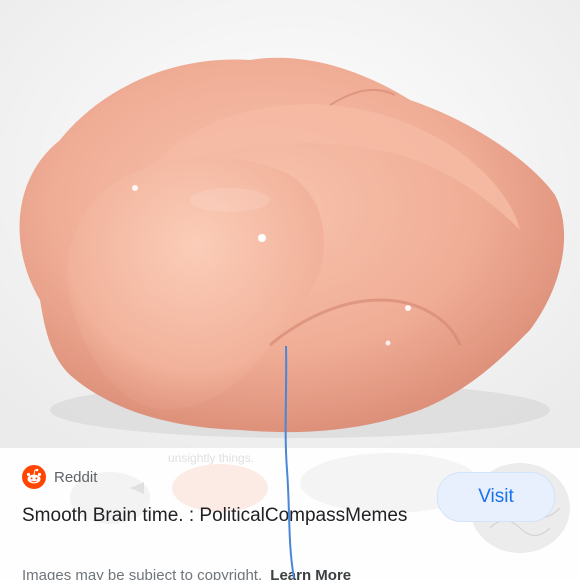 This screenshot has width=580, height=580. I want to click on visit-button: Visit, so click(496, 497).